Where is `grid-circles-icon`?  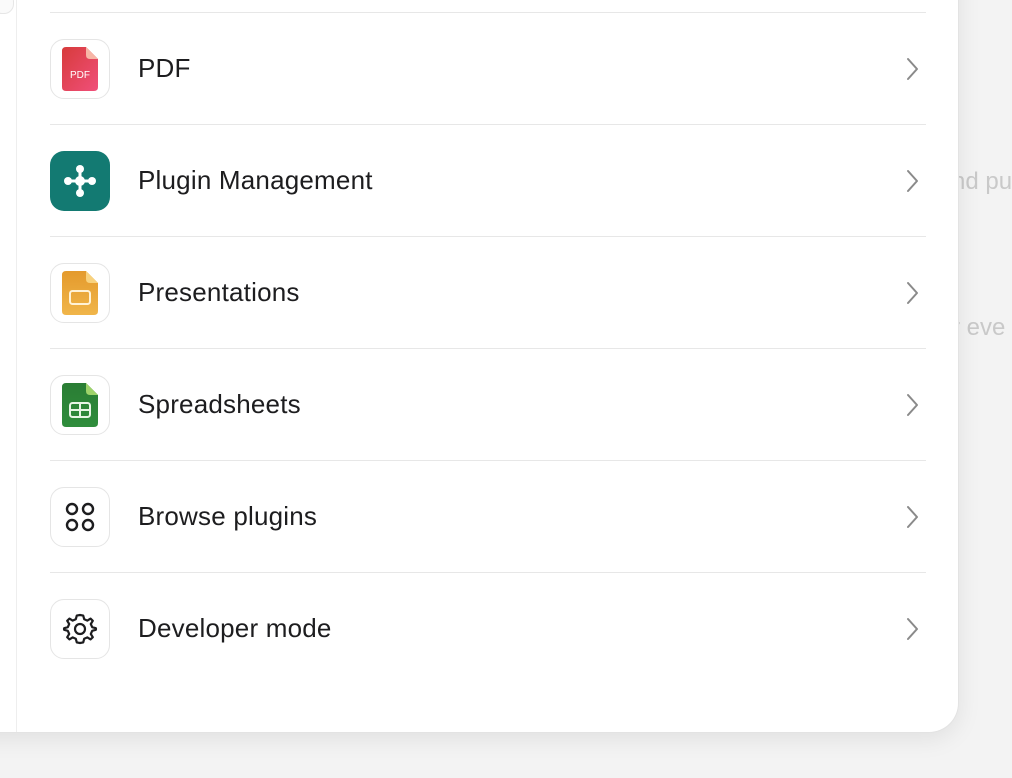
grid-circles-icon is located at coordinates (80, 516).